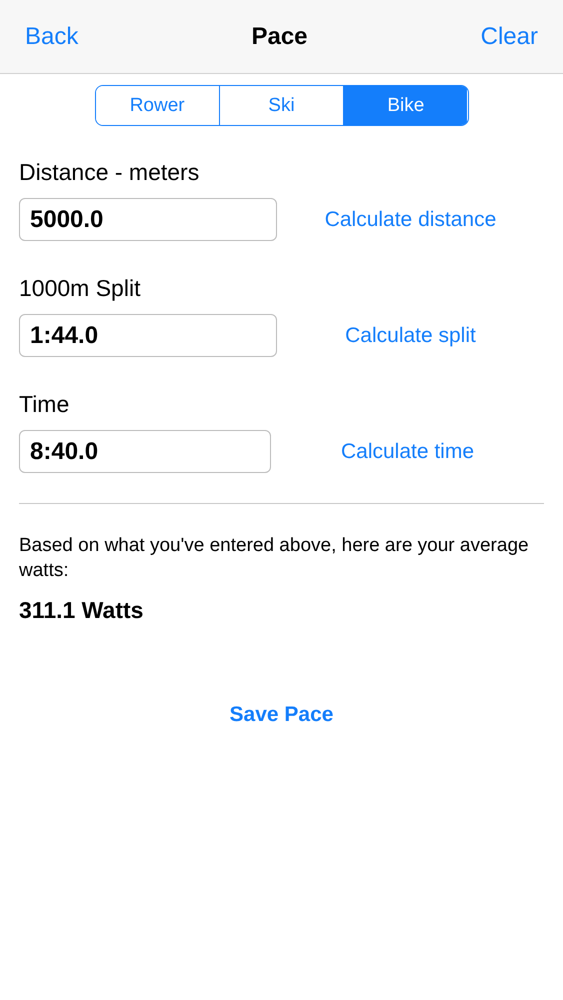  I want to click on field-label: Time, so click(44, 404).